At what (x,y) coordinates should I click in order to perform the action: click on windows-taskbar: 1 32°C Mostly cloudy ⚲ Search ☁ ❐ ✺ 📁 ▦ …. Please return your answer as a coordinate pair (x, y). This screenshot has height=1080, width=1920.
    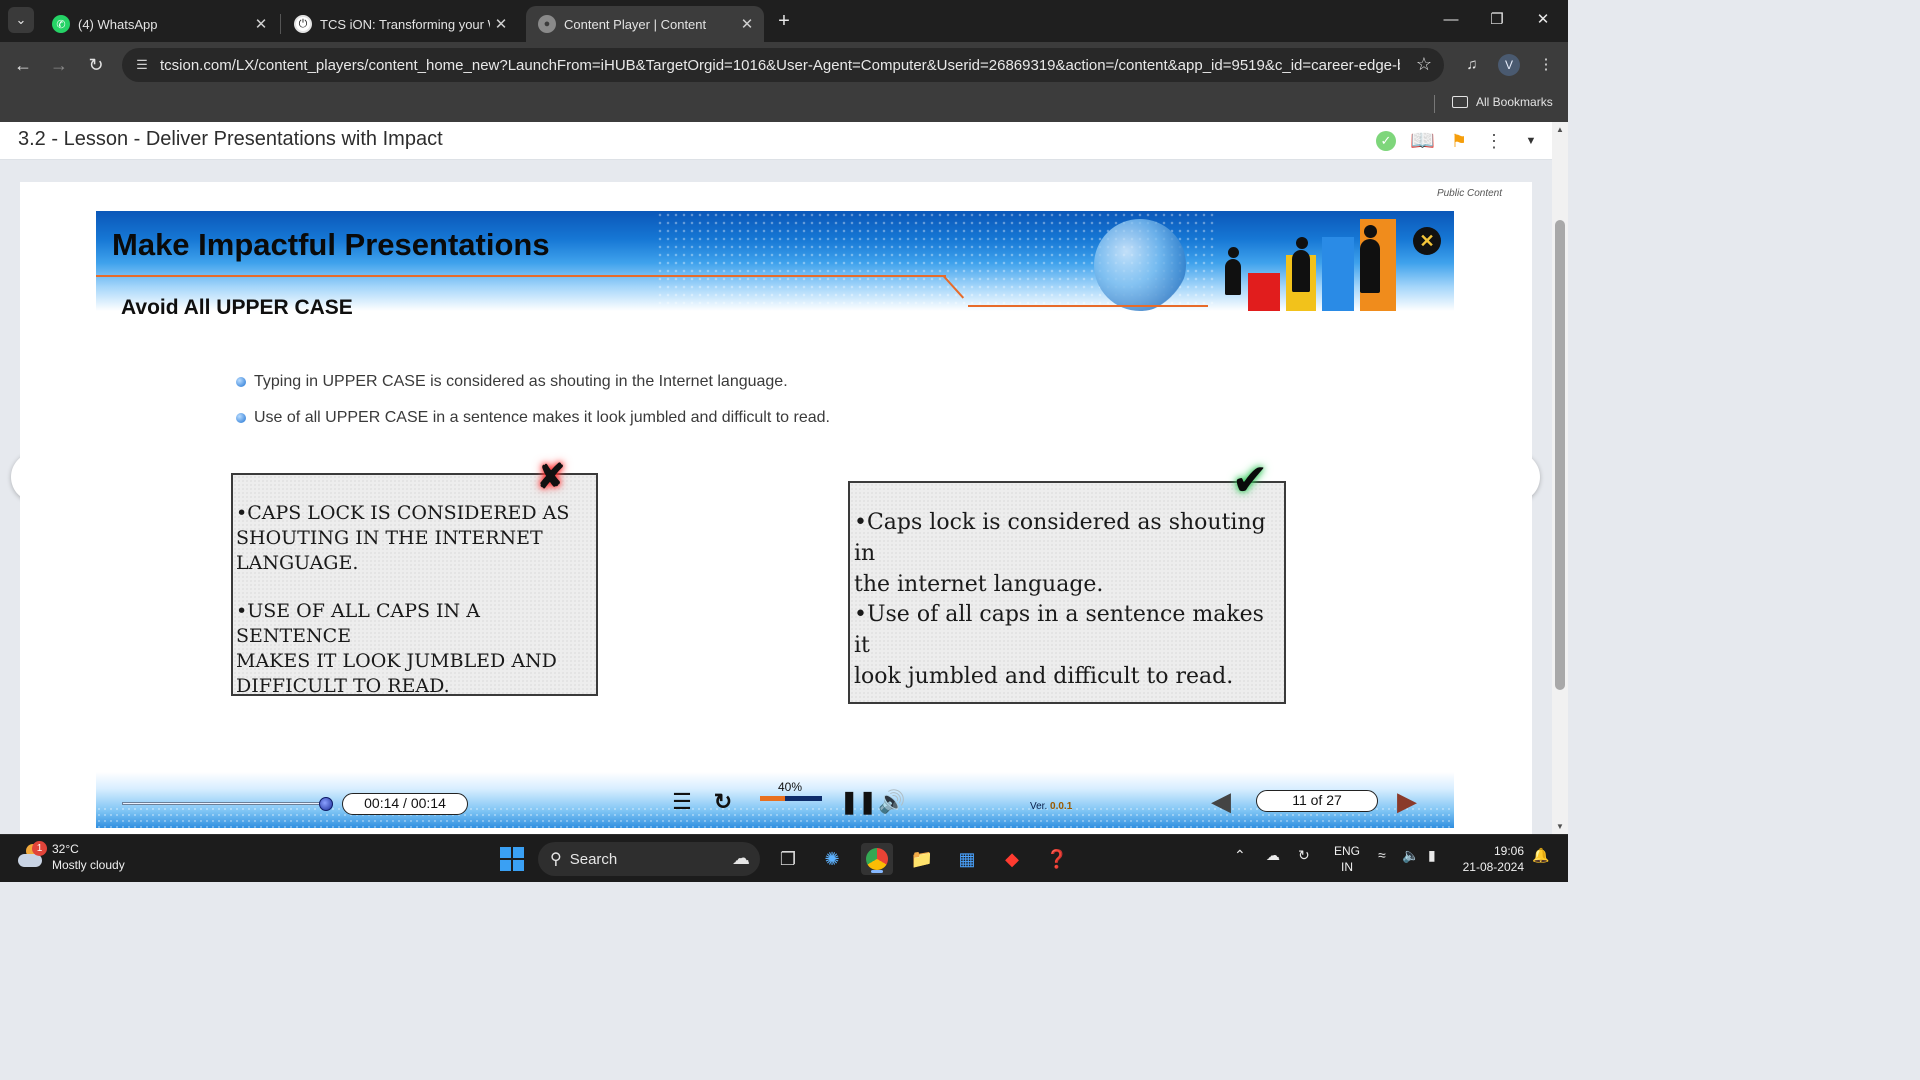
    Looking at the image, I should click on (784, 858).